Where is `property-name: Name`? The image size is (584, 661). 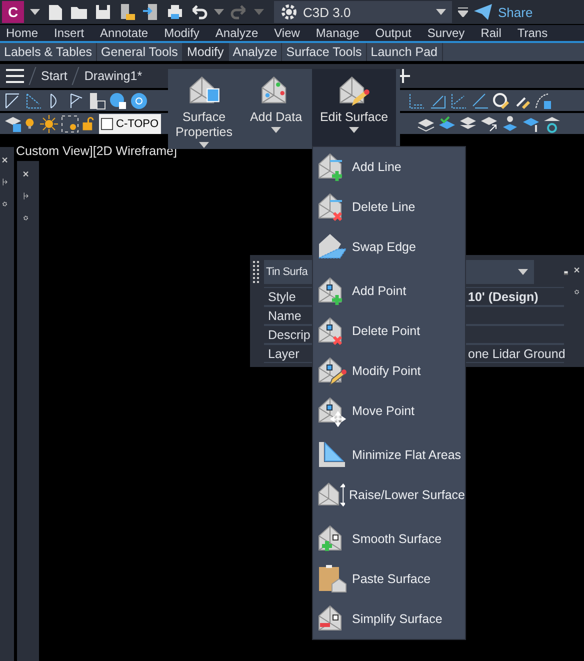
property-name: Name is located at coordinates (287, 315).